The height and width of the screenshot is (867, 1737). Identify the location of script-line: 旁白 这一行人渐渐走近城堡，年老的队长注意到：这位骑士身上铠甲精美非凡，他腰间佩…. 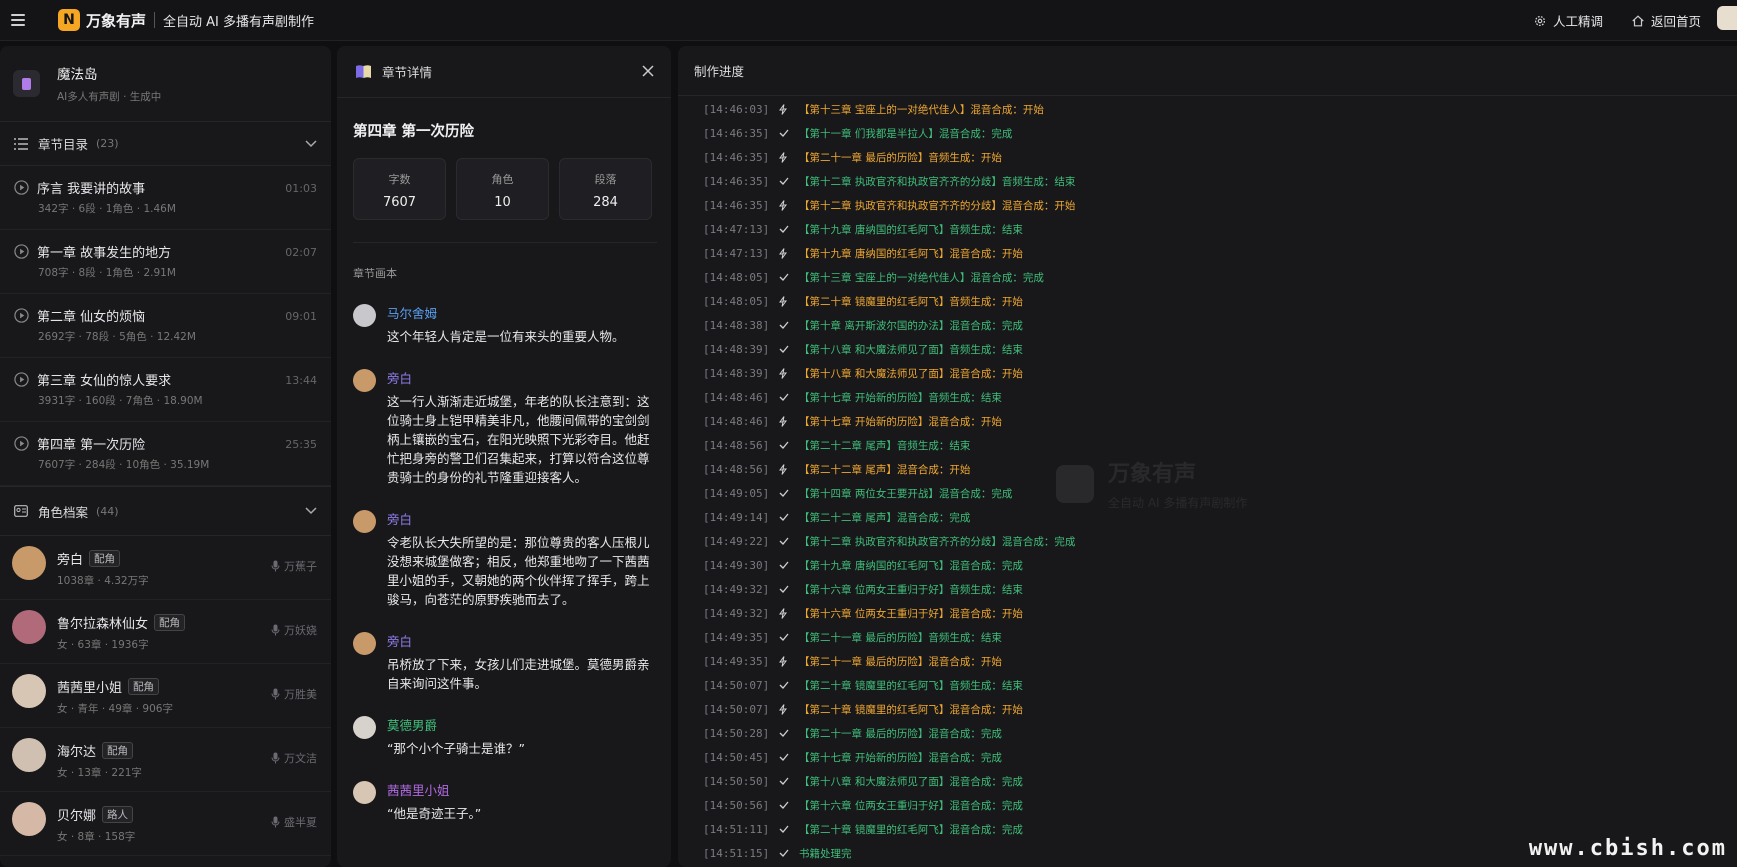
(505, 427).